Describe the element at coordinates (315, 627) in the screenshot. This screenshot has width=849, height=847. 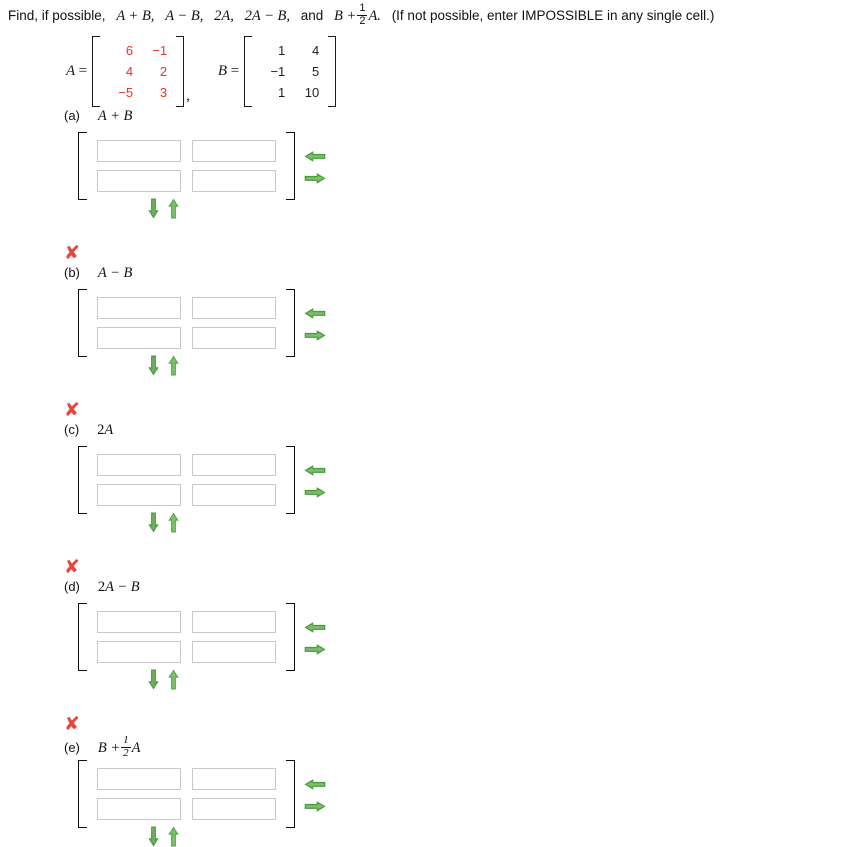
I see `arrow-left-icon-d` at that location.